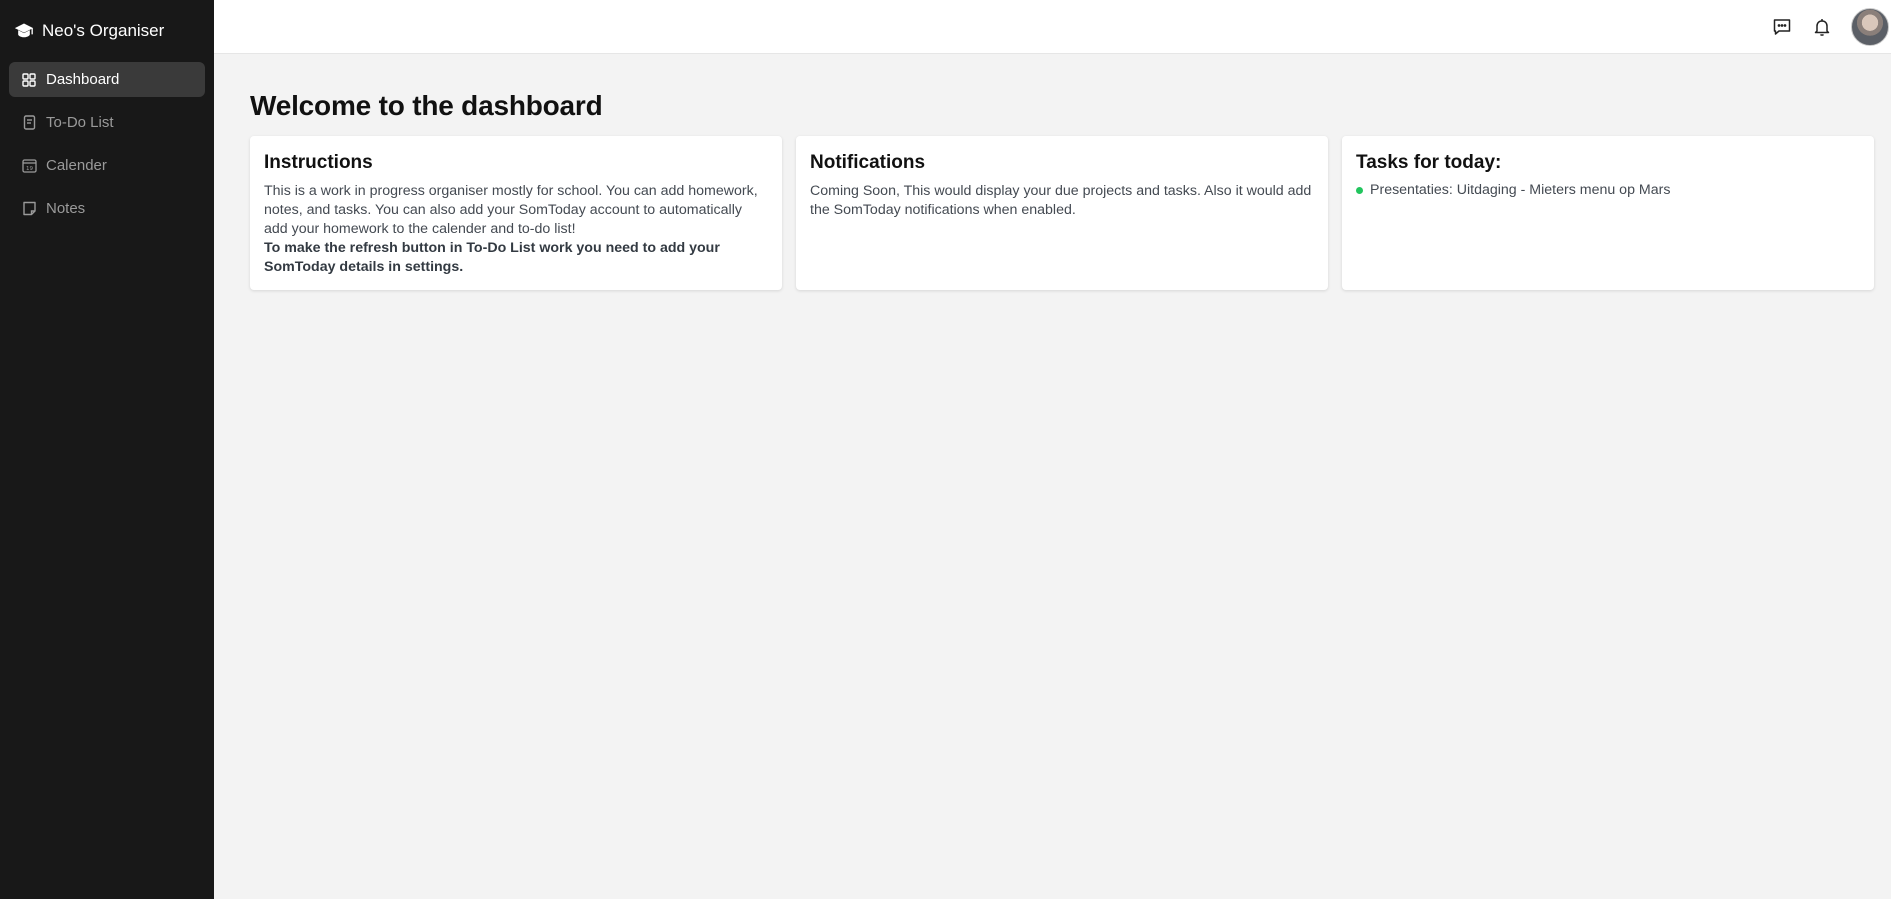 Image resolution: width=1891 pixels, height=899 pixels. I want to click on sidebar-item-calendar: 19 Calender, so click(107, 165).